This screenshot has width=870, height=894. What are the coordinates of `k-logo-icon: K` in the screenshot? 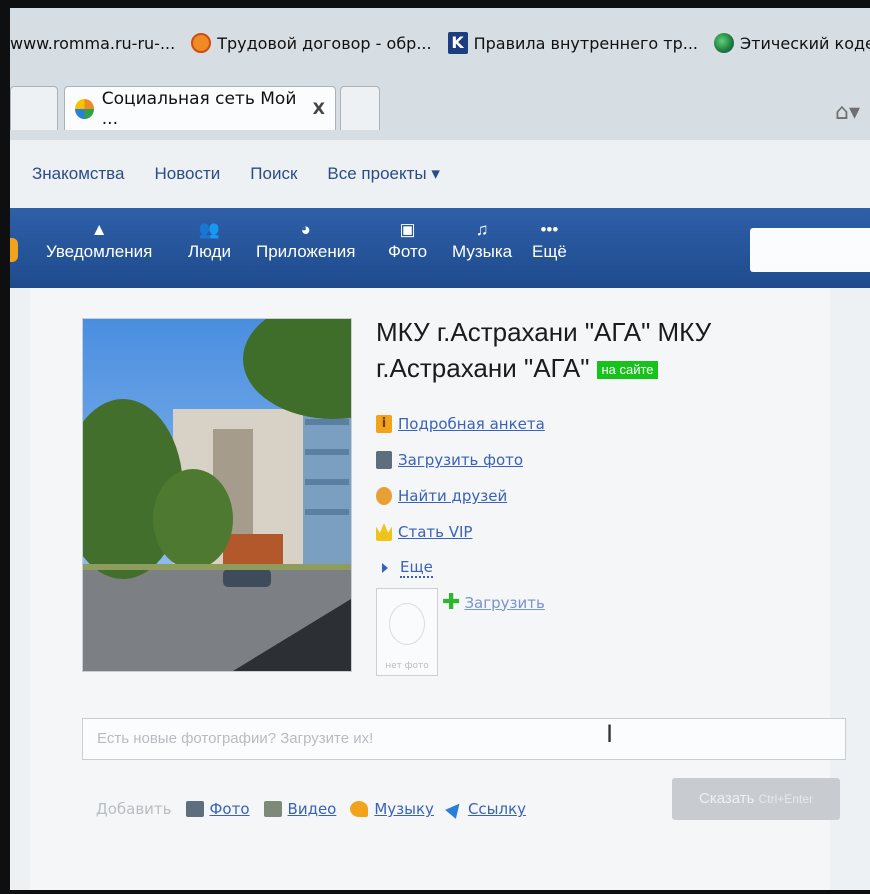 It's located at (457, 43).